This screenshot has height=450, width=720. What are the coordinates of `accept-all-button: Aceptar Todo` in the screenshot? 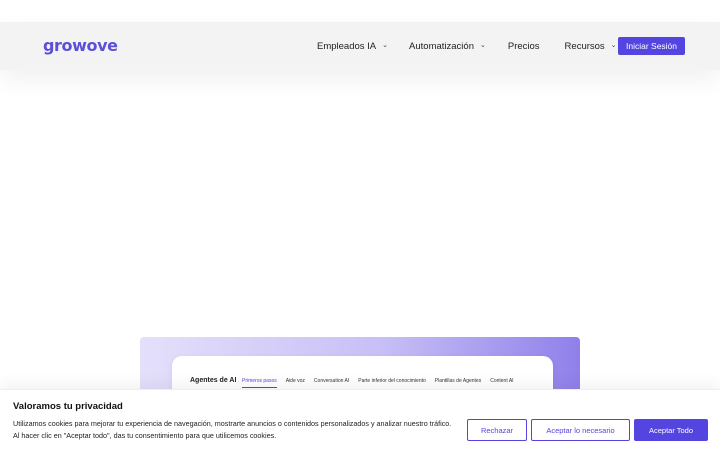 It's located at (671, 430).